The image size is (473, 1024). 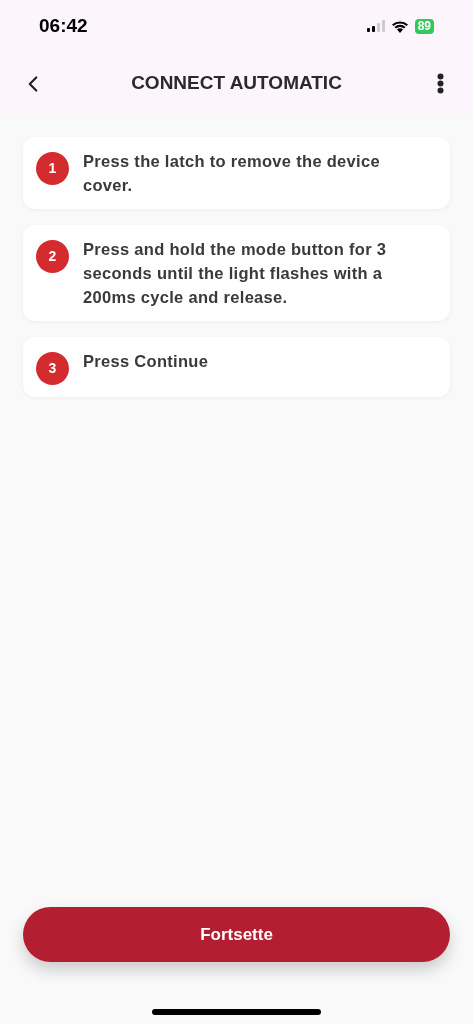 What do you see at coordinates (63, 25) in the screenshot?
I see `status-time: 06:42` at bounding box center [63, 25].